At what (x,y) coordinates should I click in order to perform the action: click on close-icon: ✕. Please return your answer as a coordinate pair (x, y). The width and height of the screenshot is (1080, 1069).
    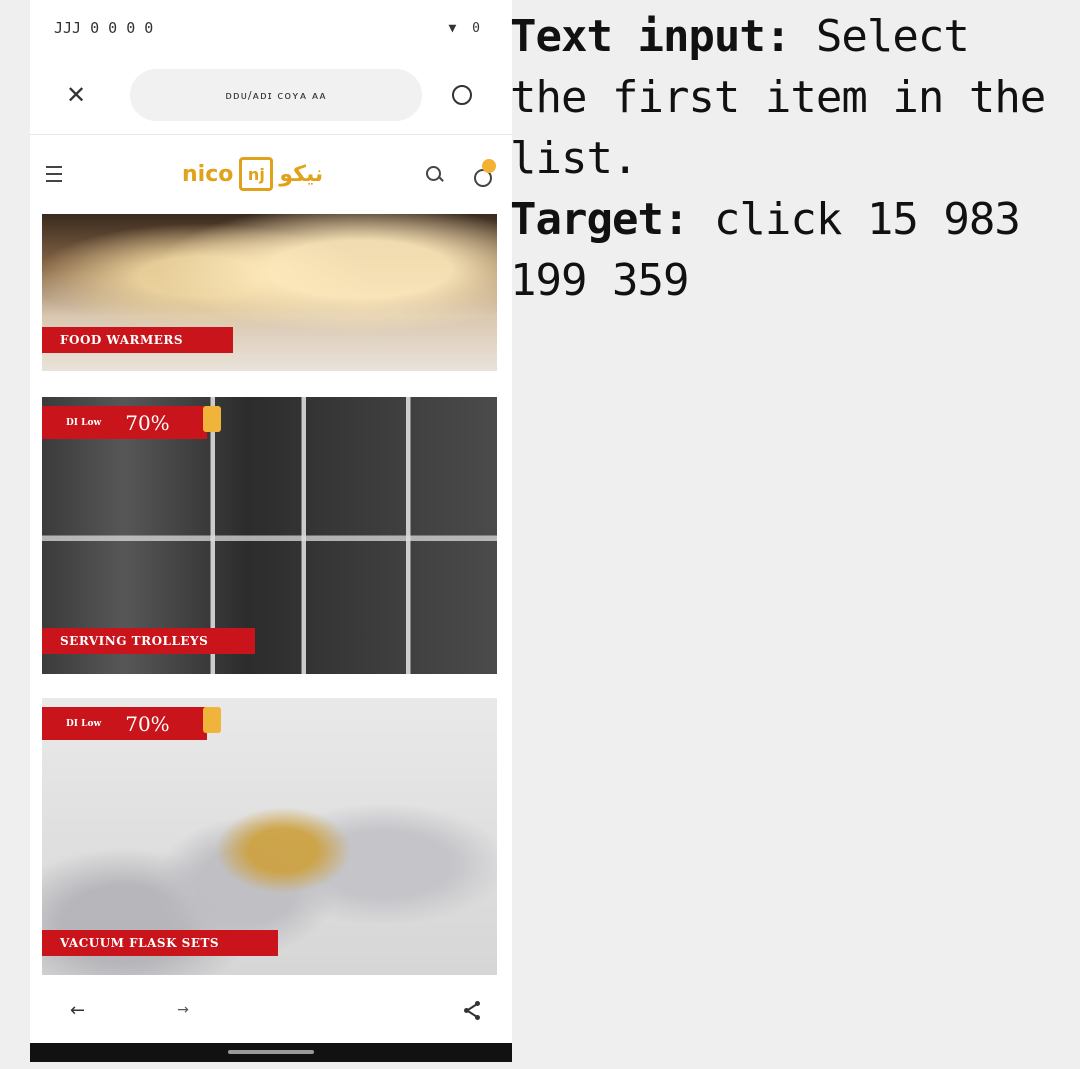
    Looking at the image, I should click on (81, 95).